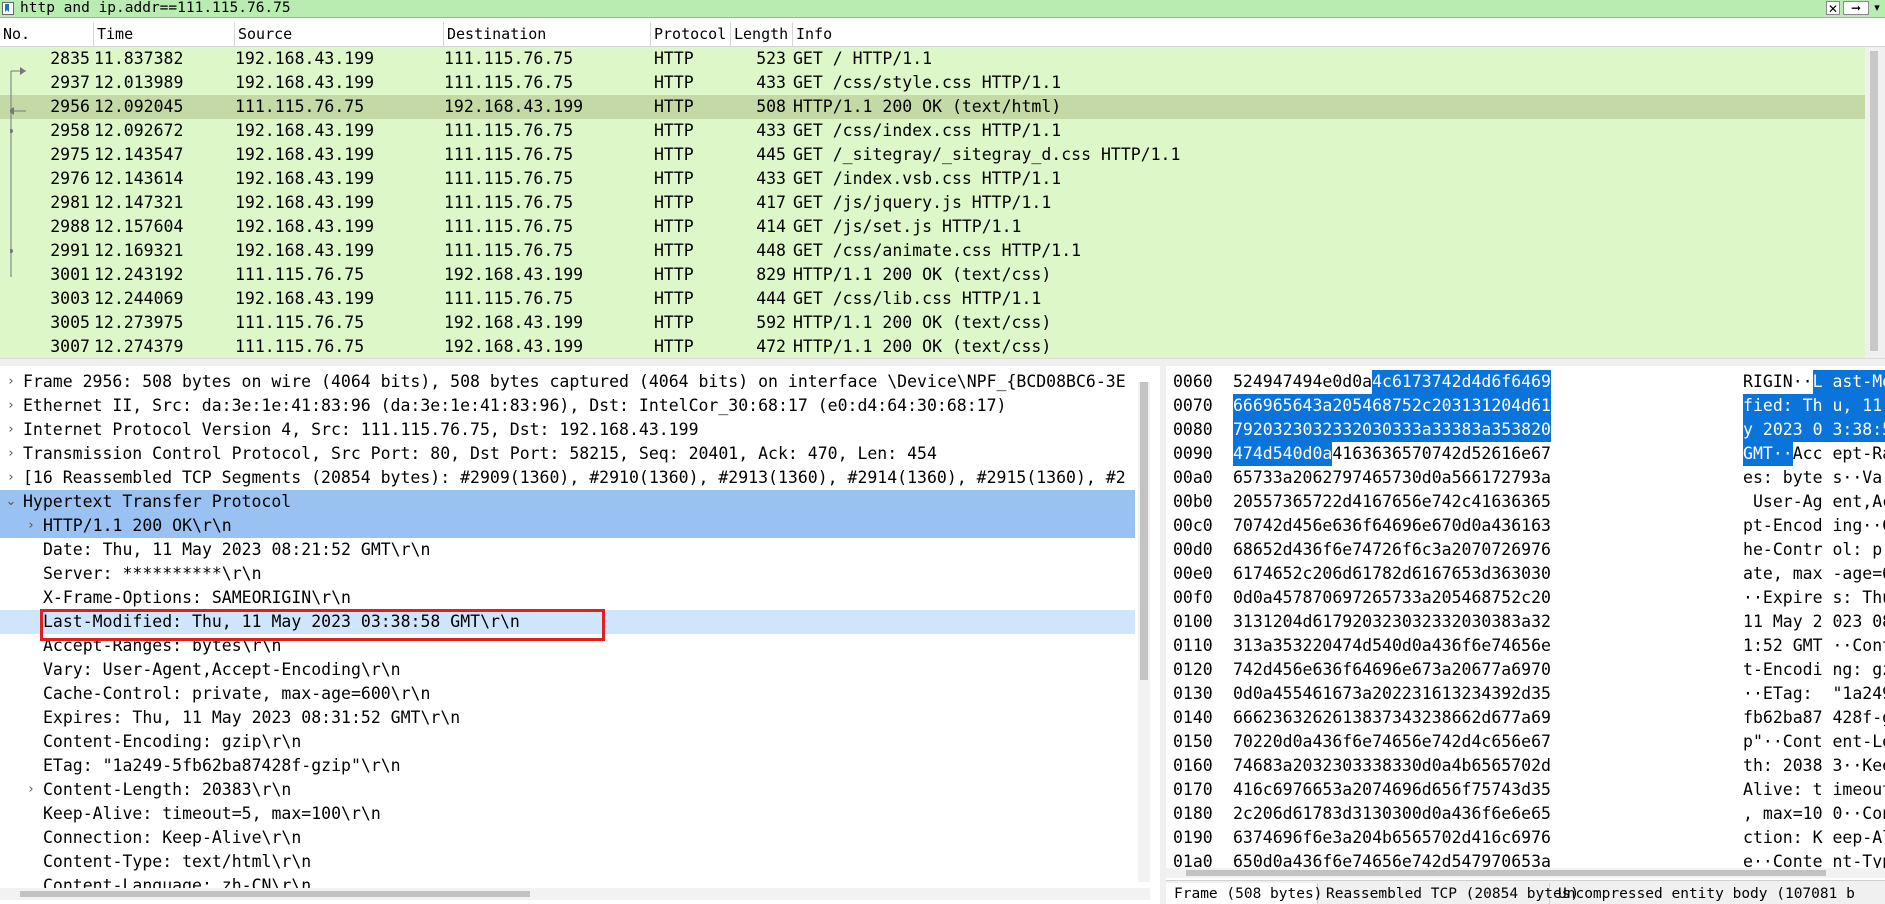 The image size is (1885, 904). What do you see at coordinates (1243, 430) in the screenshot?
I see `hex-byte: 79` at bounding box center [1243, 430].